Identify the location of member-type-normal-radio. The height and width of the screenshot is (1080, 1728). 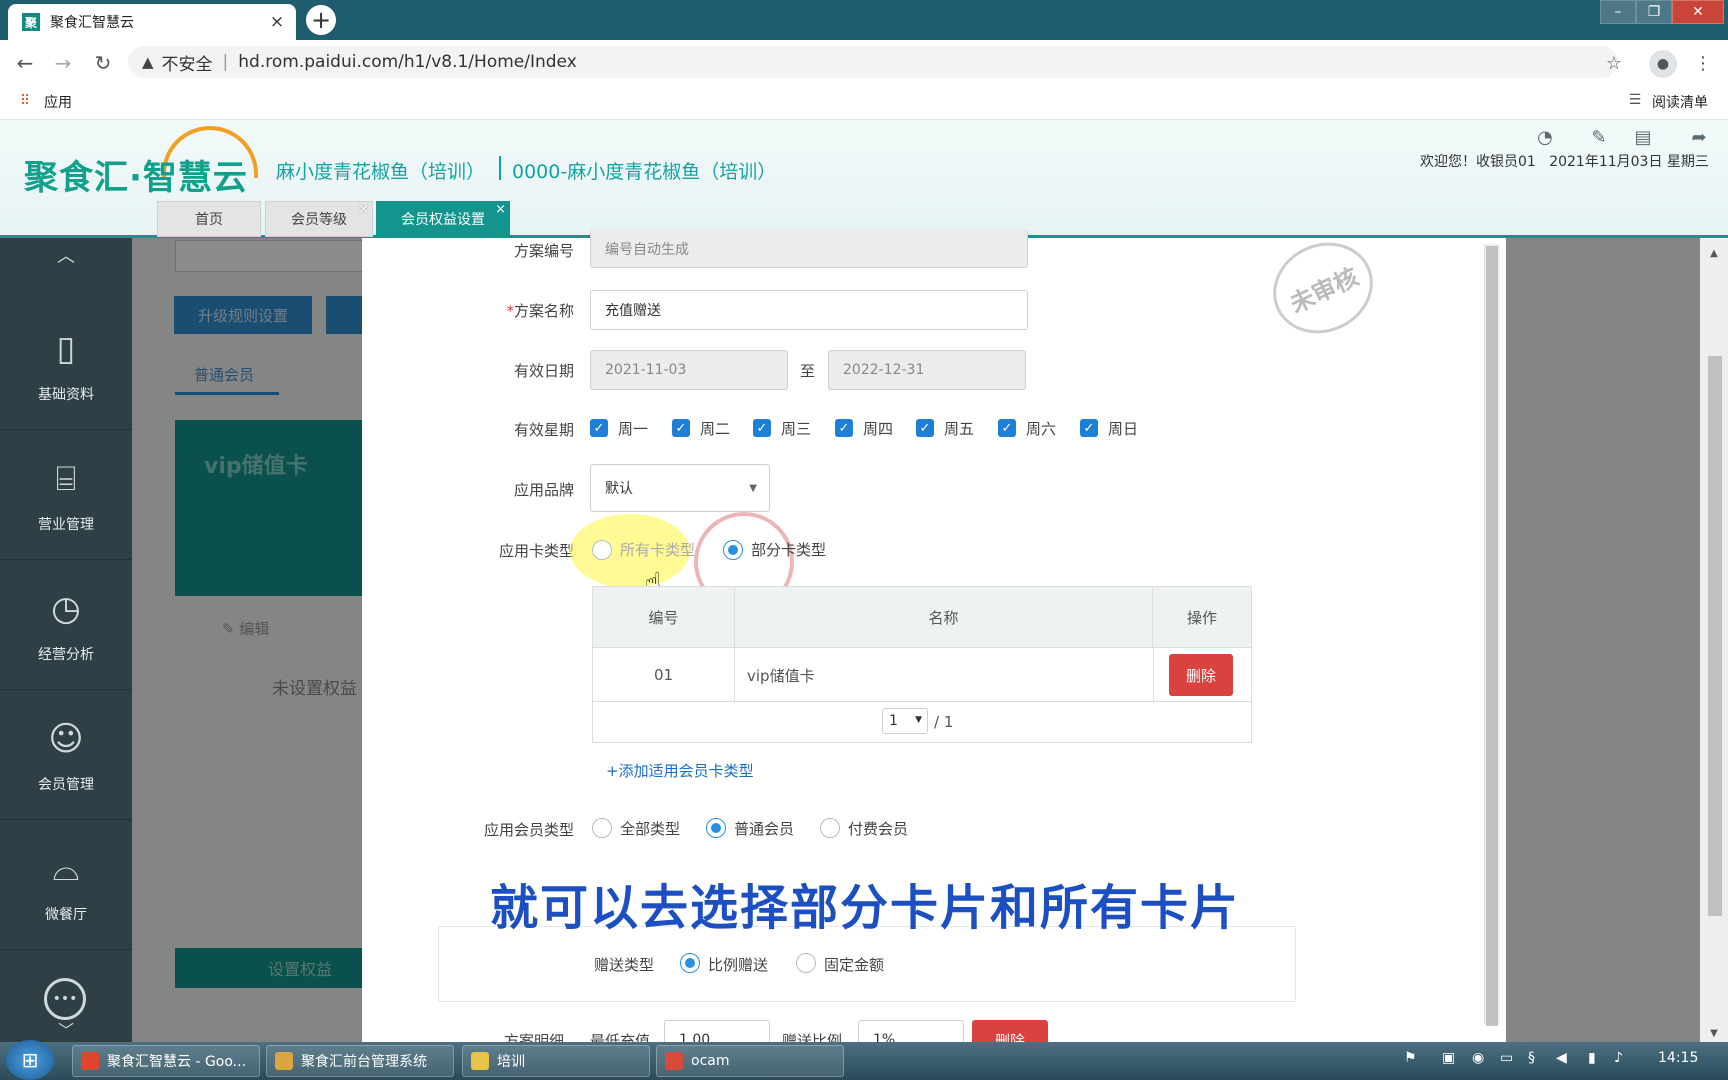
(716, 828).